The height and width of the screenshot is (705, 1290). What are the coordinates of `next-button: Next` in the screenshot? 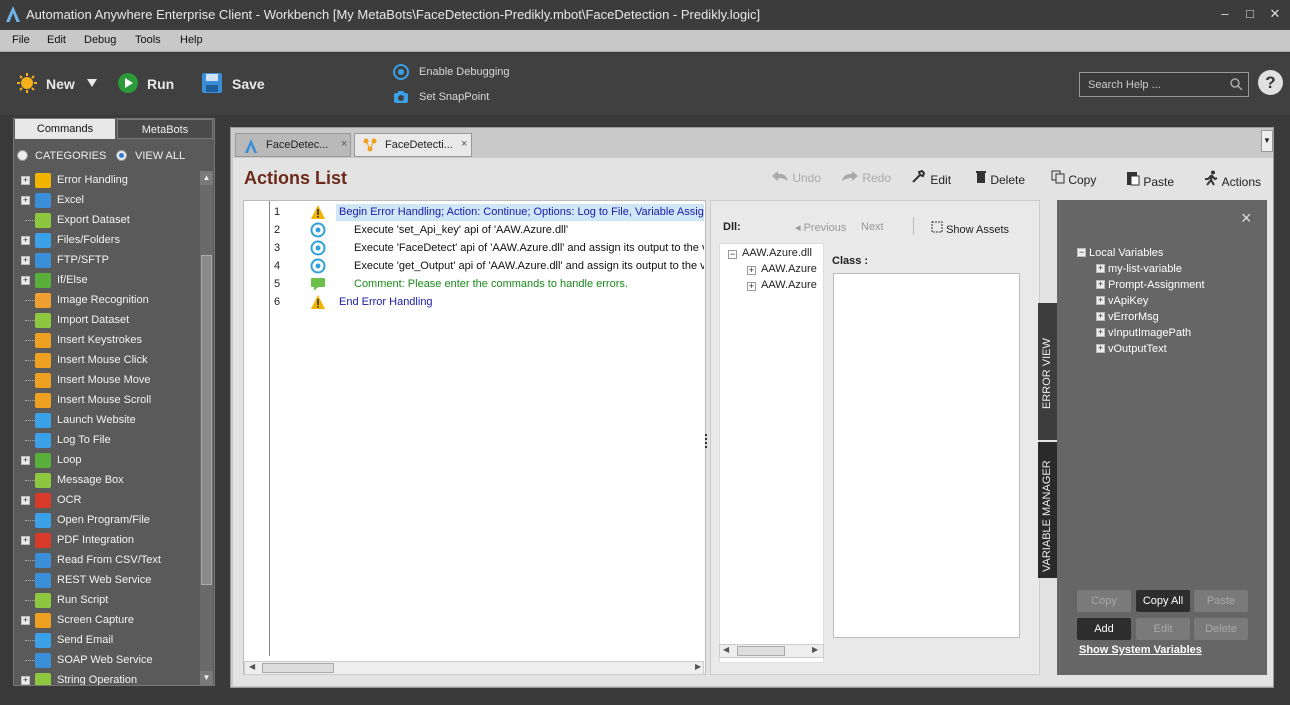 It's located at (872, 227).